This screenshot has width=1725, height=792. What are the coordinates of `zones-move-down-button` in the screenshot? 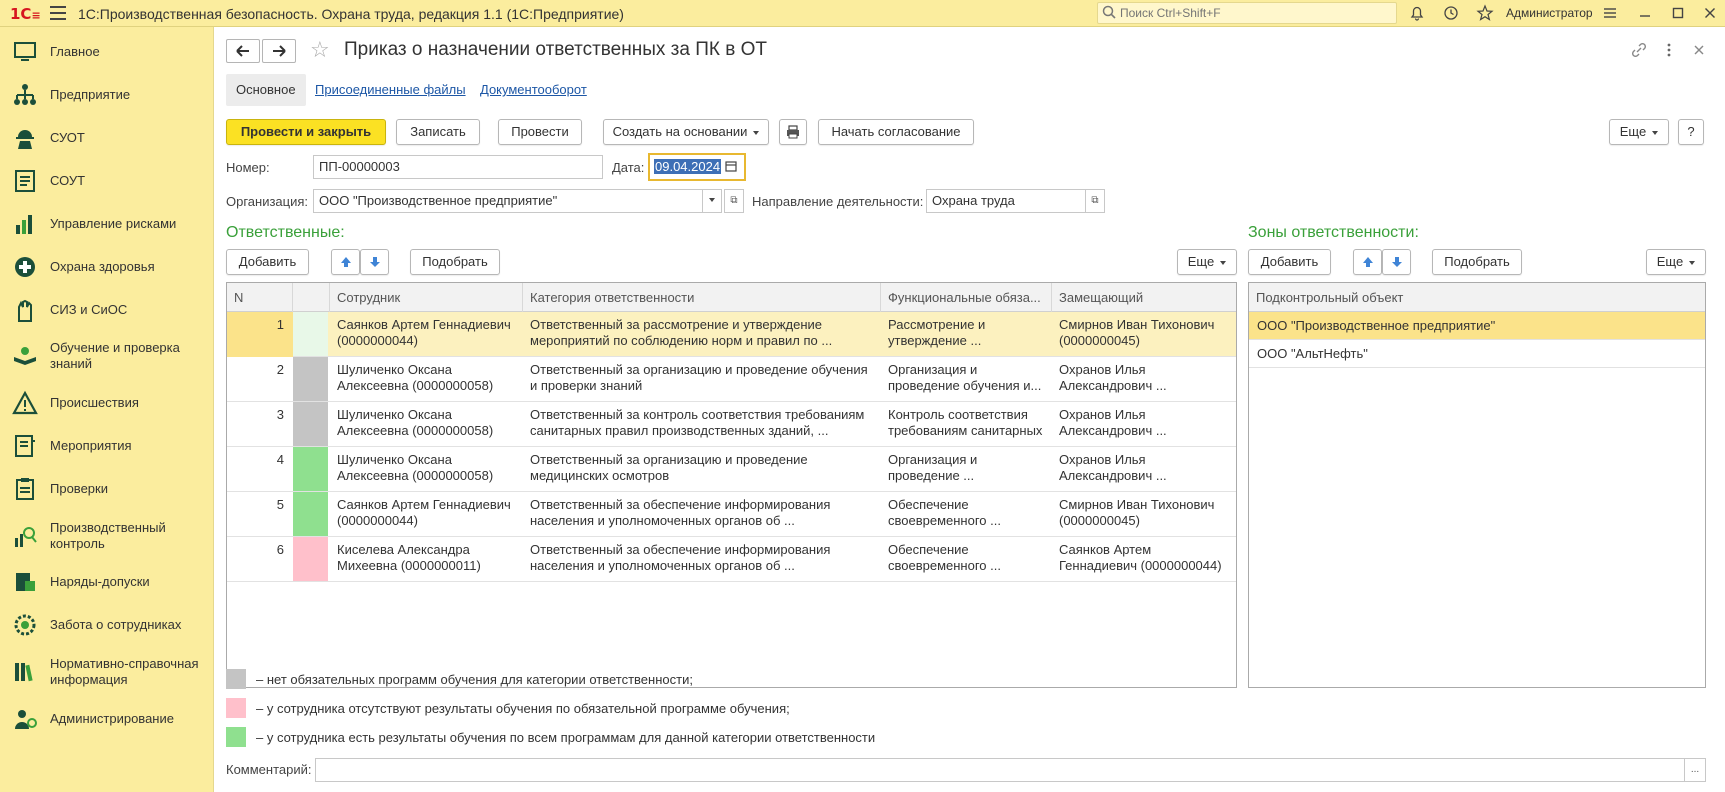 It's located at (1396, 262).